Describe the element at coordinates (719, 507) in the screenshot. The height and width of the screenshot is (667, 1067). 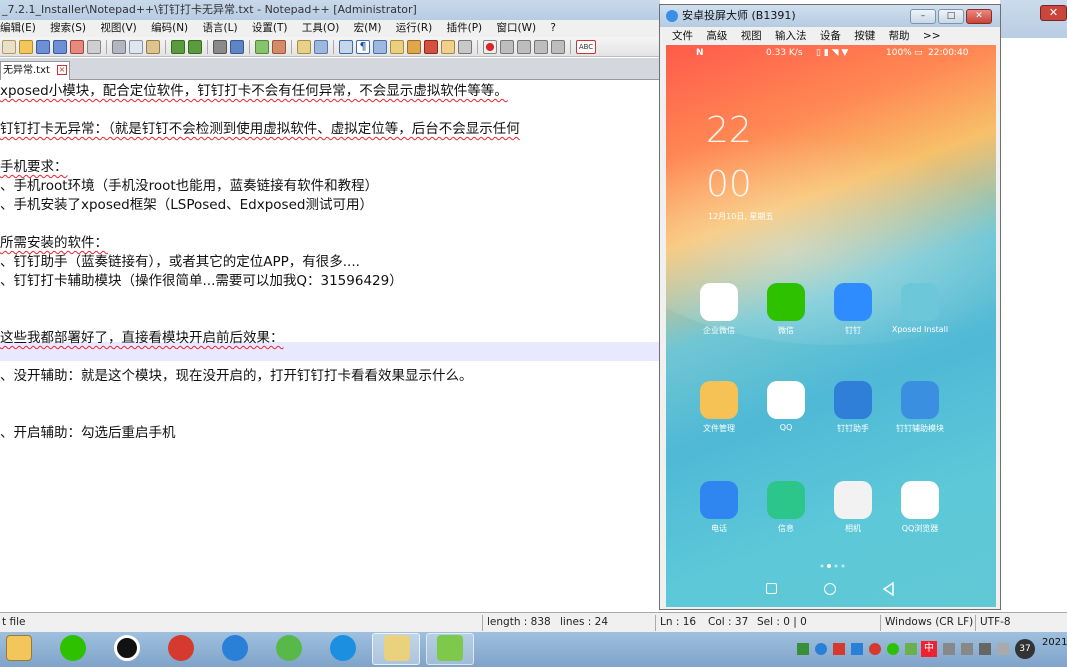
I see `app-phone: 电话` at that location.